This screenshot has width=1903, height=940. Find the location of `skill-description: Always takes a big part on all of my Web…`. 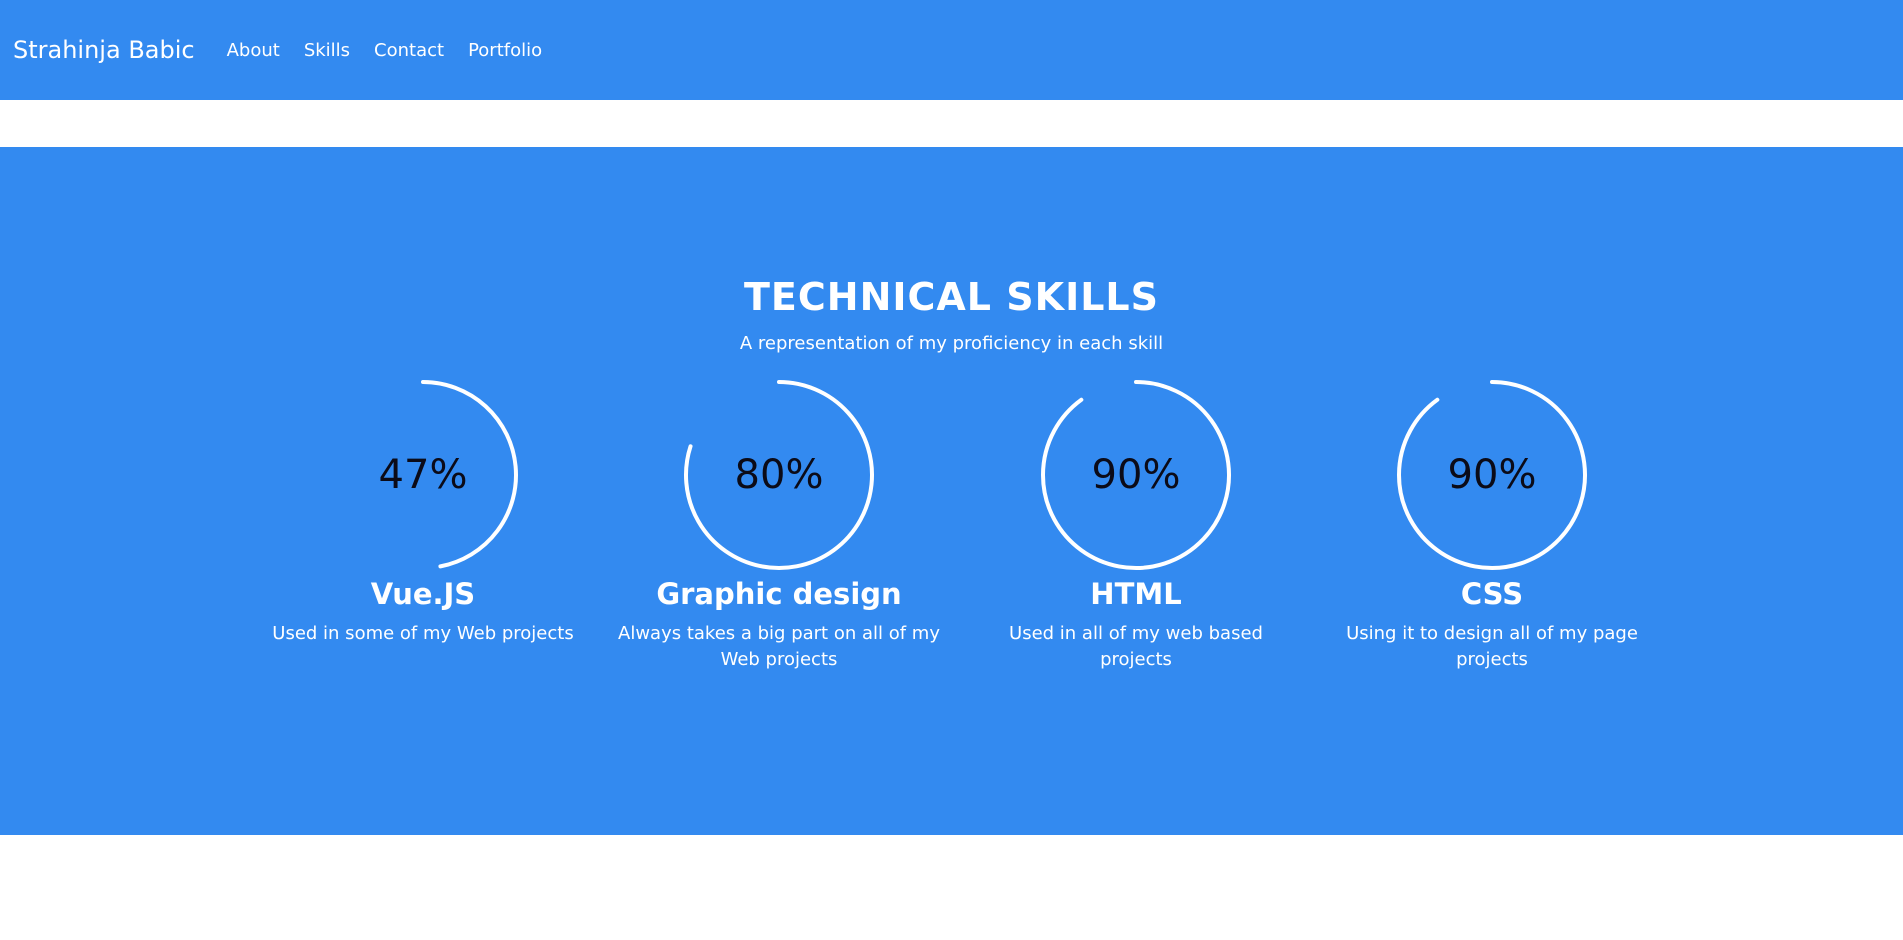

skill-description: Always takes a big part on all of my Web… is located at coordinates (779, 646).